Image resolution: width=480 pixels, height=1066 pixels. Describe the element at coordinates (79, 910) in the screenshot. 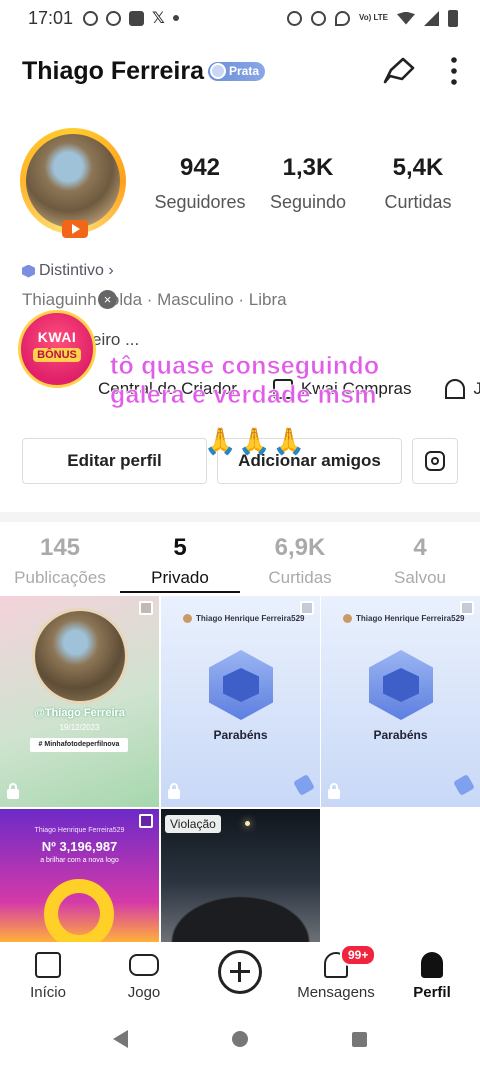

I see `logo-ring` at that location.